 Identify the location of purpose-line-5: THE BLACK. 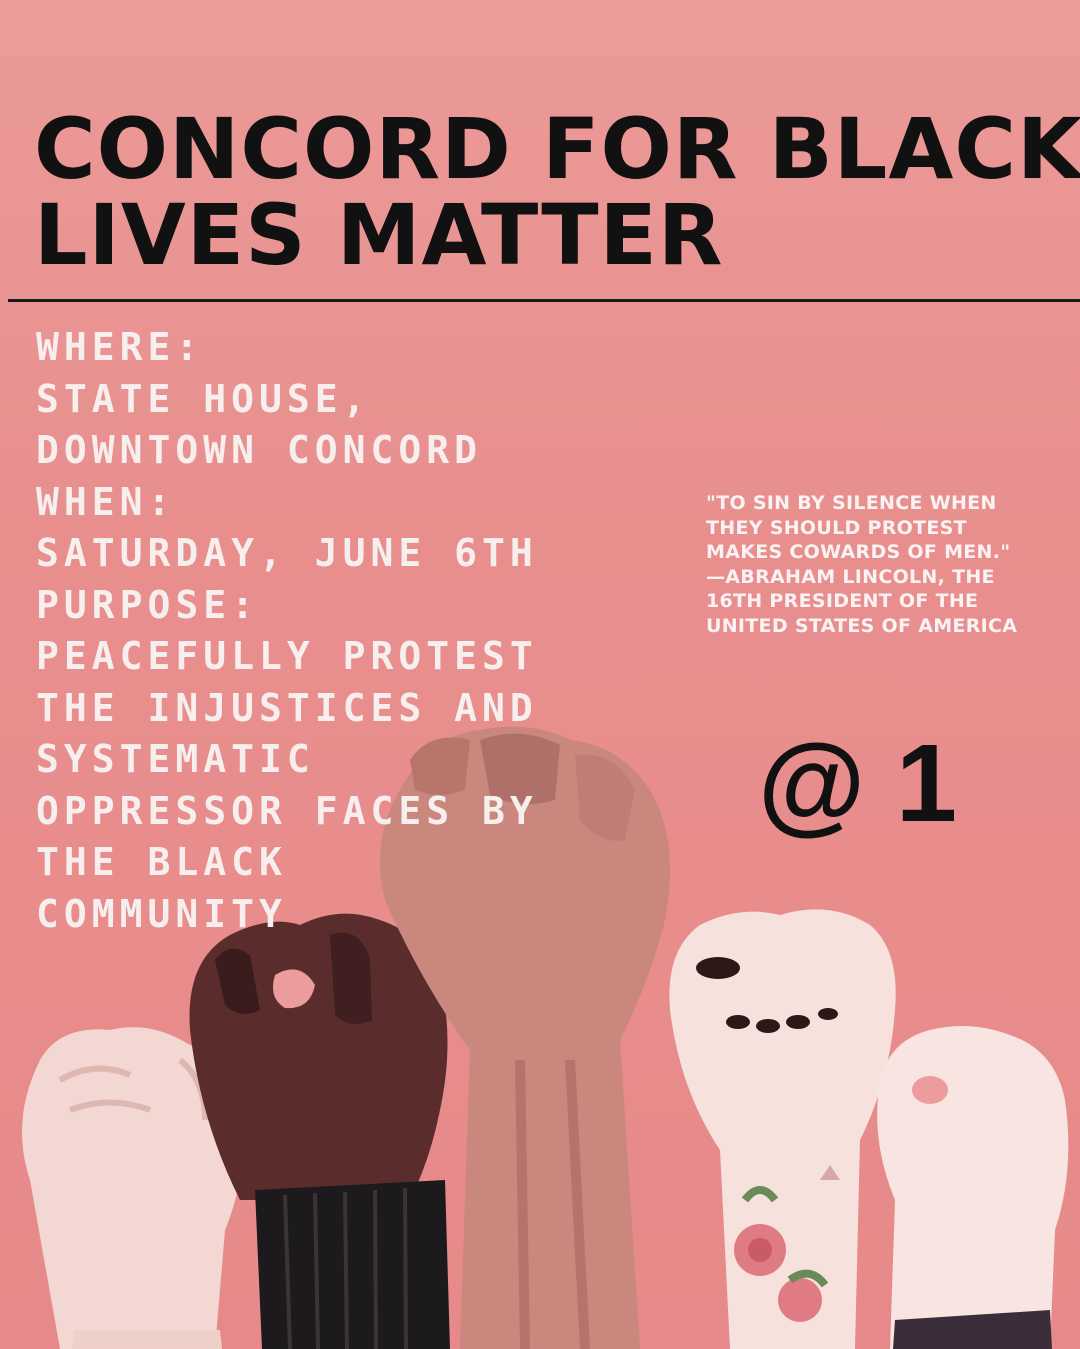
(161, 862).